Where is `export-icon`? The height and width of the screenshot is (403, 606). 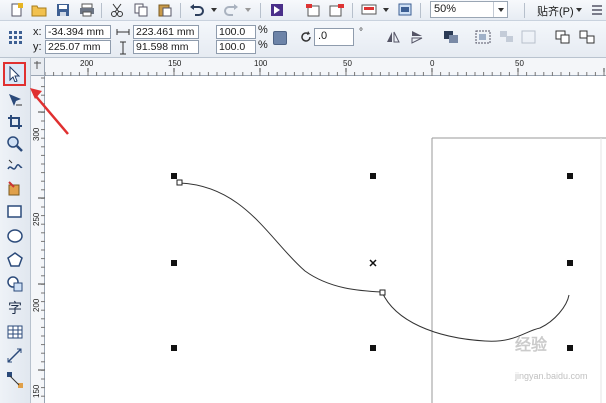
export-icon is located at coordinates (337, 10).